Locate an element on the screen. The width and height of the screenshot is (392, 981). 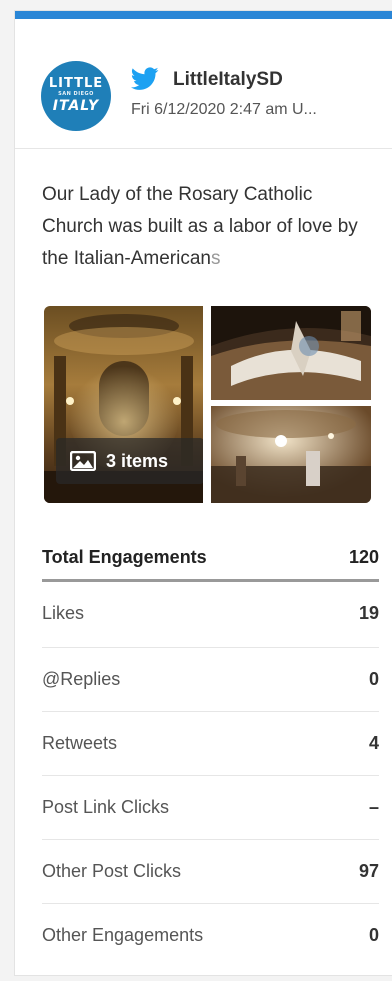
metric-value: – is located at coordinates (373, 807).